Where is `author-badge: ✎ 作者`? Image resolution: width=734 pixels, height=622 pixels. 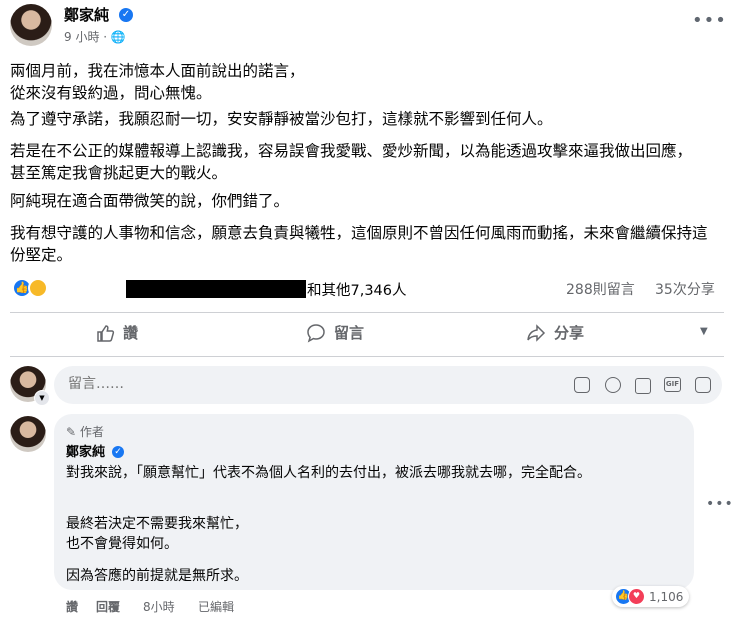
author-badge: ✎ 作者 is located at coordinates (85, 431).